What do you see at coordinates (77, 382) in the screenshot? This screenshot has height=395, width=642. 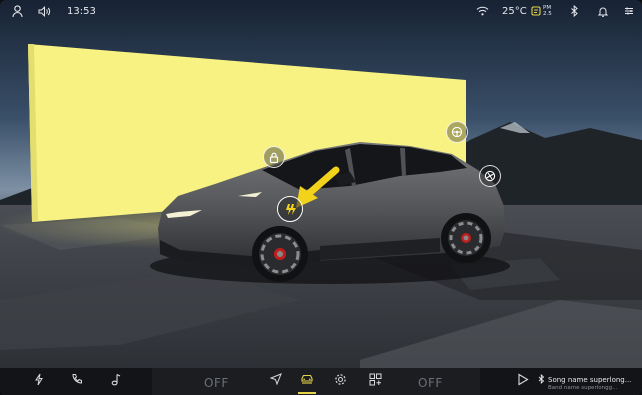 I see `phone-icon` at bounding box center [77, 382].